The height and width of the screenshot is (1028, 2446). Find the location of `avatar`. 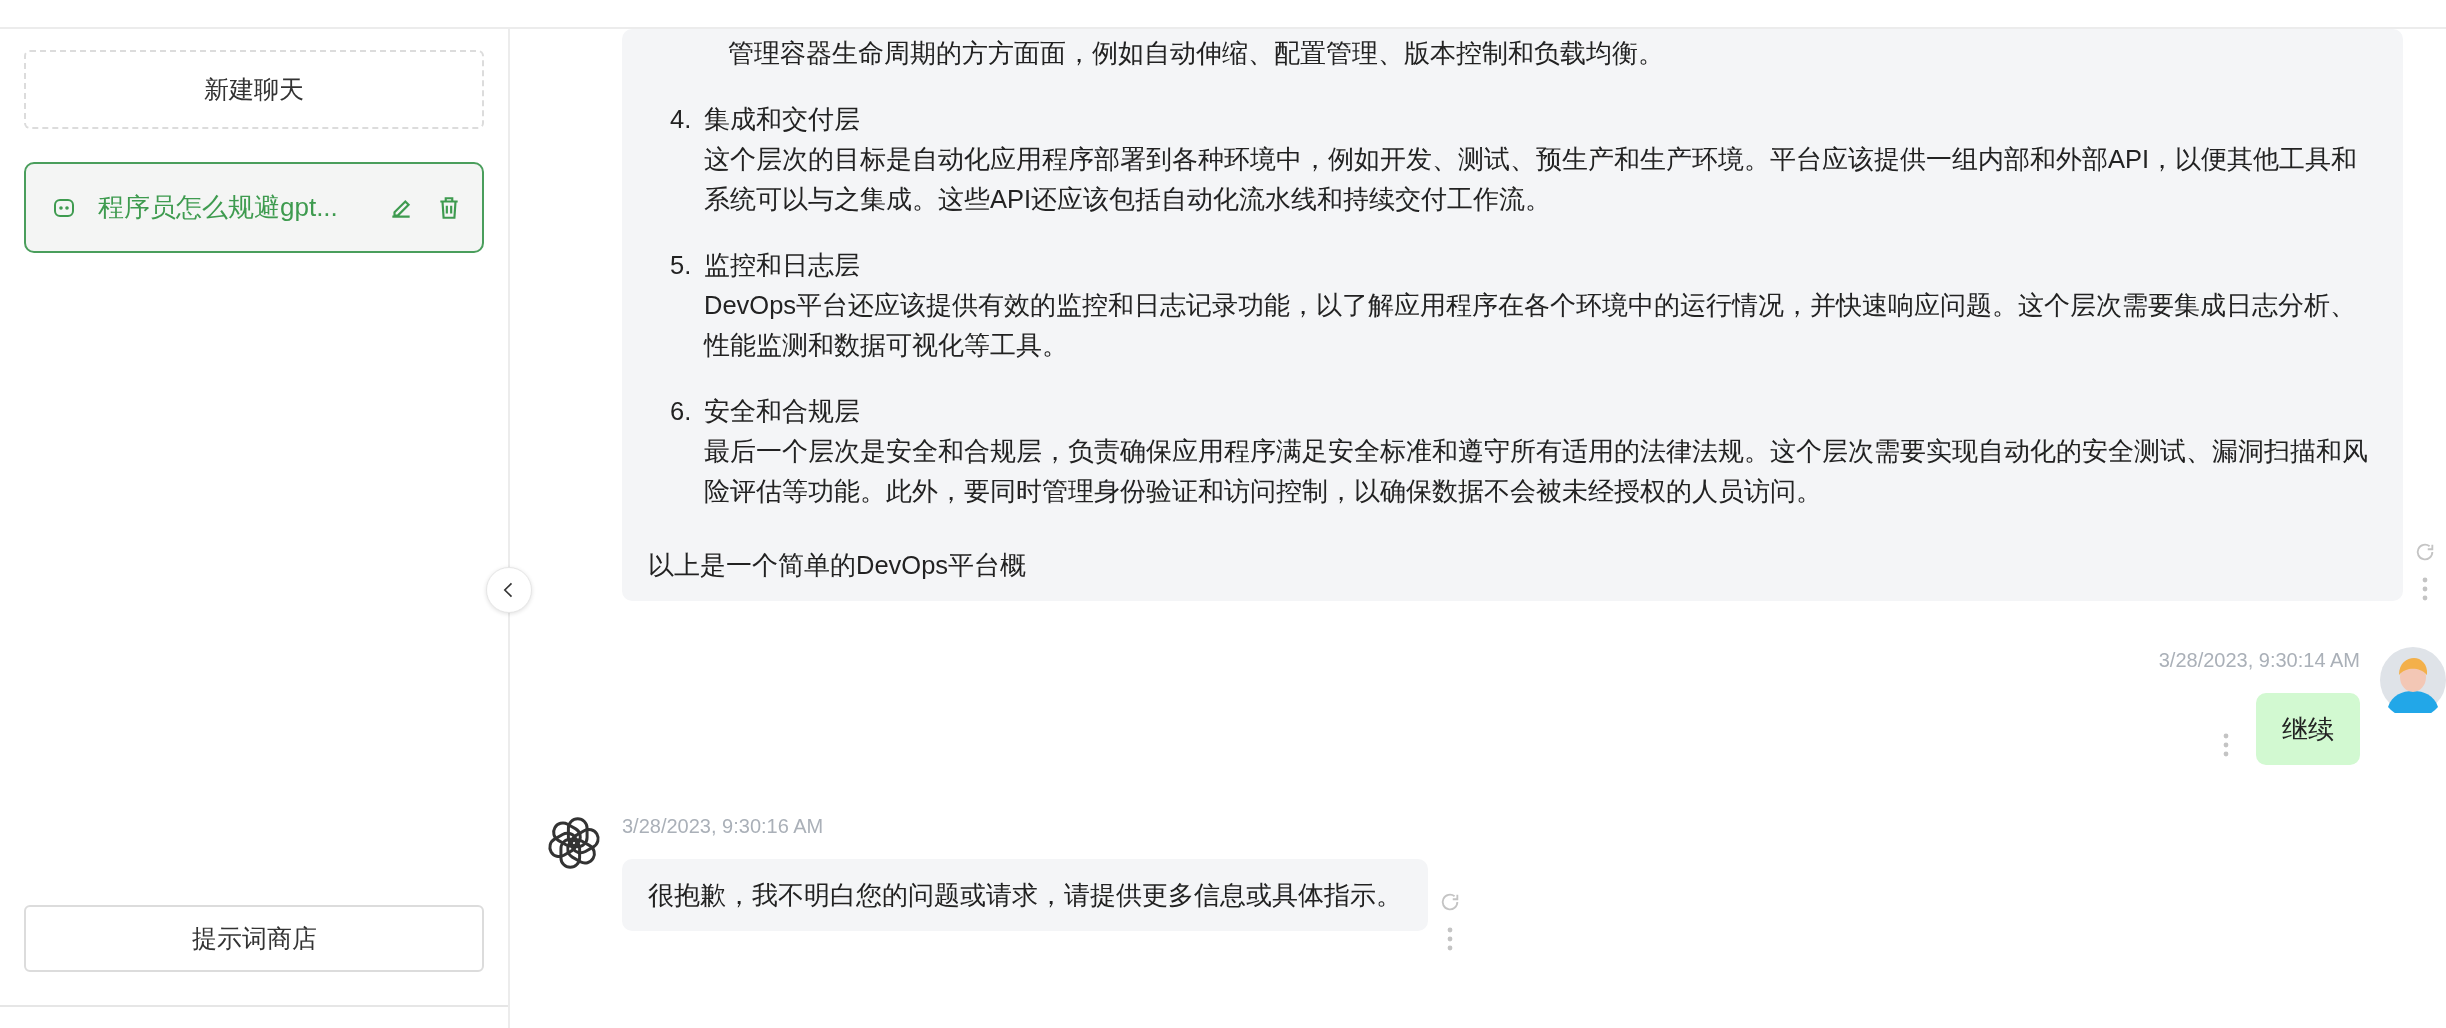

avatar is located at coordinates (2413, 680).